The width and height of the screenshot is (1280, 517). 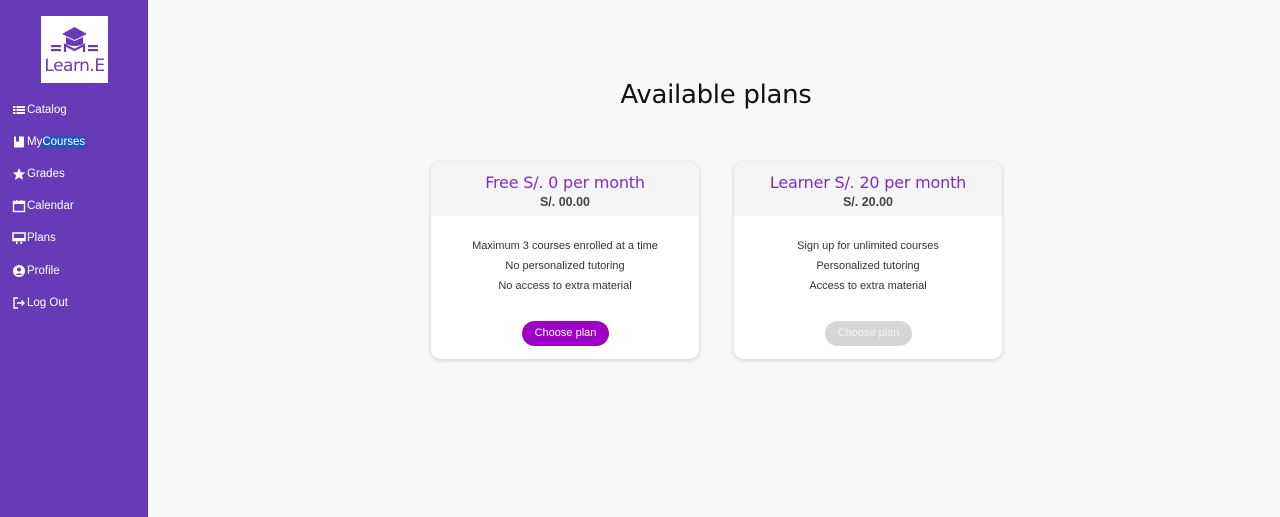 What do you see at coordinates (43, 271) in the screenshot?
I see `sidebar-item-label: Profile` at bounding box center [43, 271].